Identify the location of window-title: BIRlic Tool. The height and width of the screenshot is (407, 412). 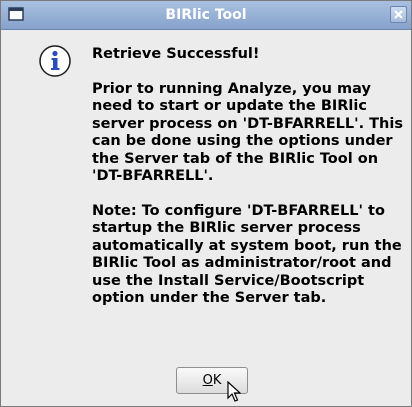
(206, 15).